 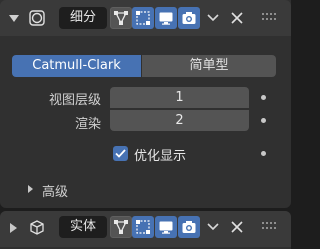 What do you see at coordinates (37, 227) in the screenshot?
I see `solidify-modifier-icon` at bounding box center [37, 227].